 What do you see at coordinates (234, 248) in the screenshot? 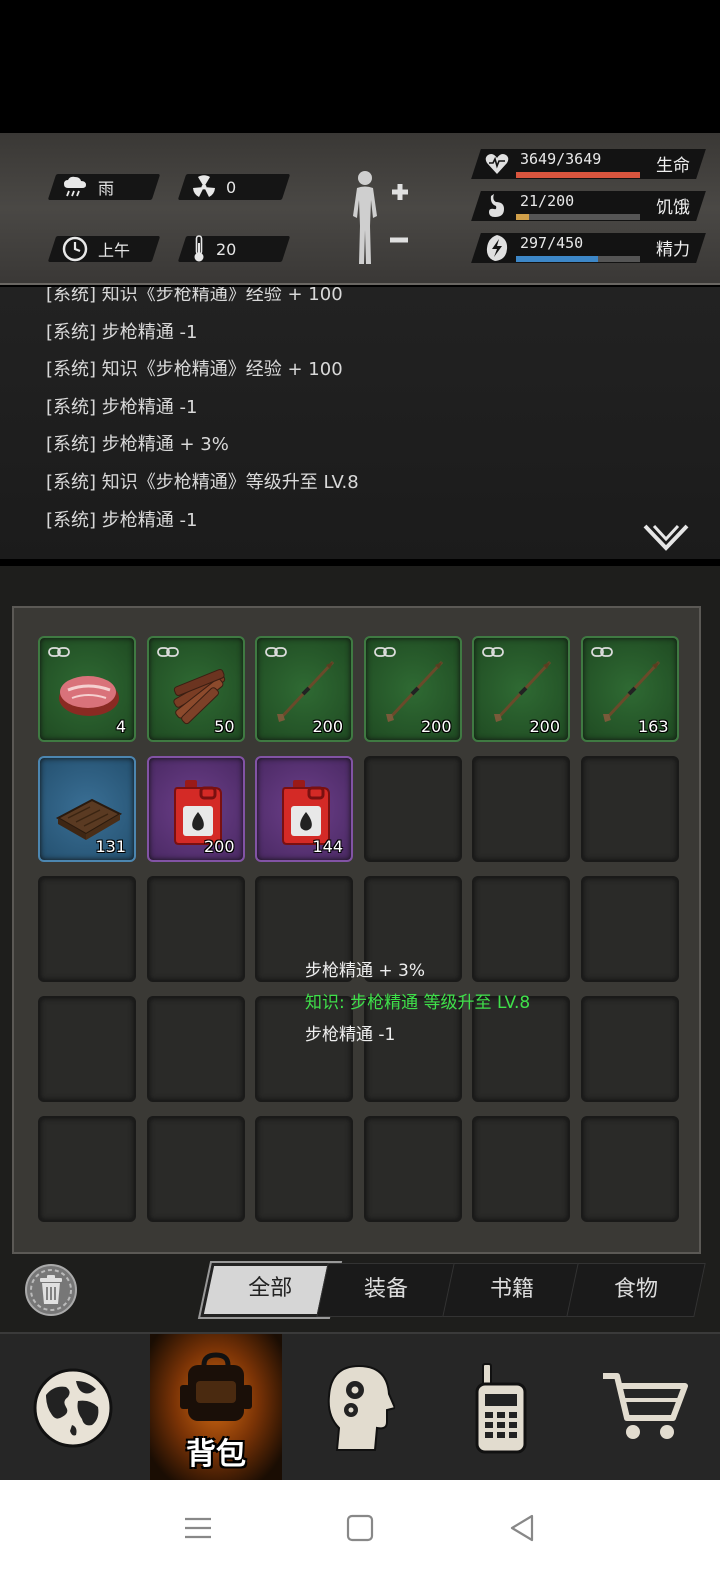
I see `temperature-indicator: 20` at bounding box center [234, 248].